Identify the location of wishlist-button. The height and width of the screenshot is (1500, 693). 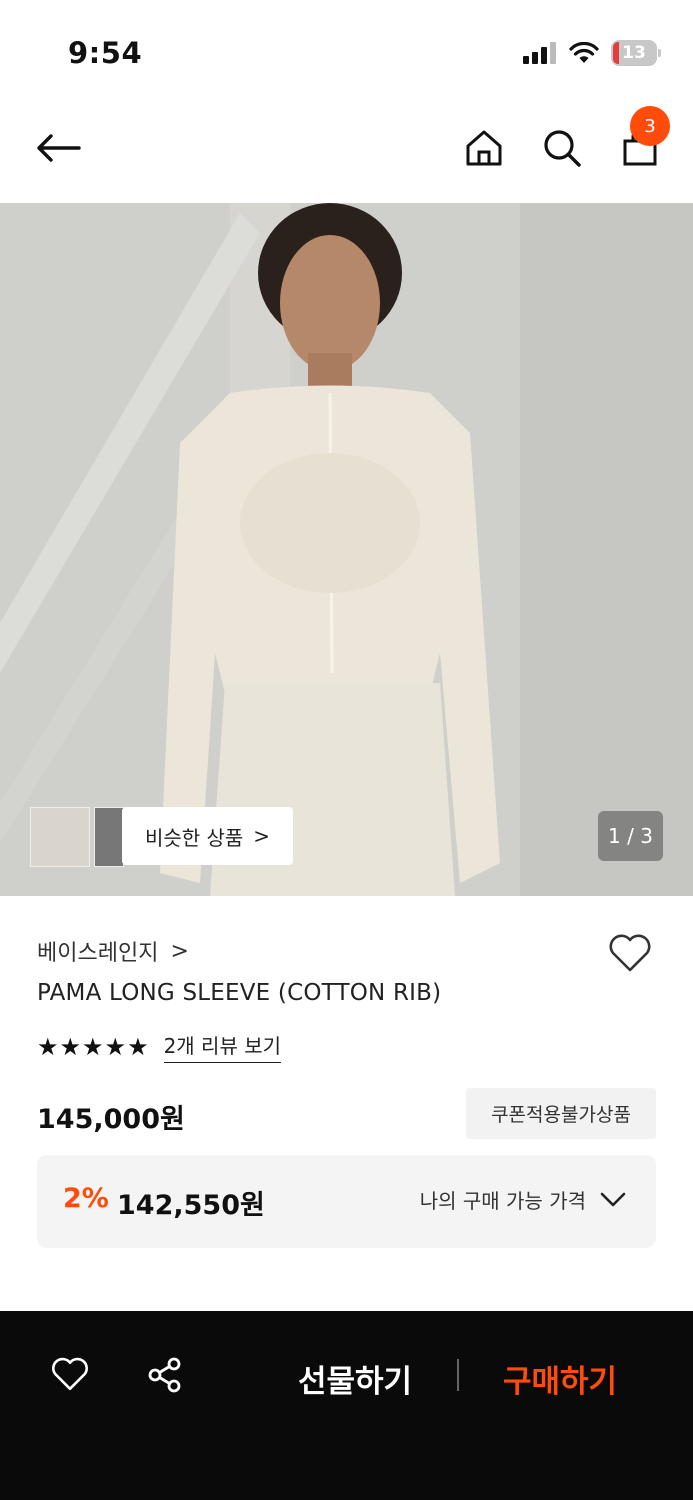
(630, 955).